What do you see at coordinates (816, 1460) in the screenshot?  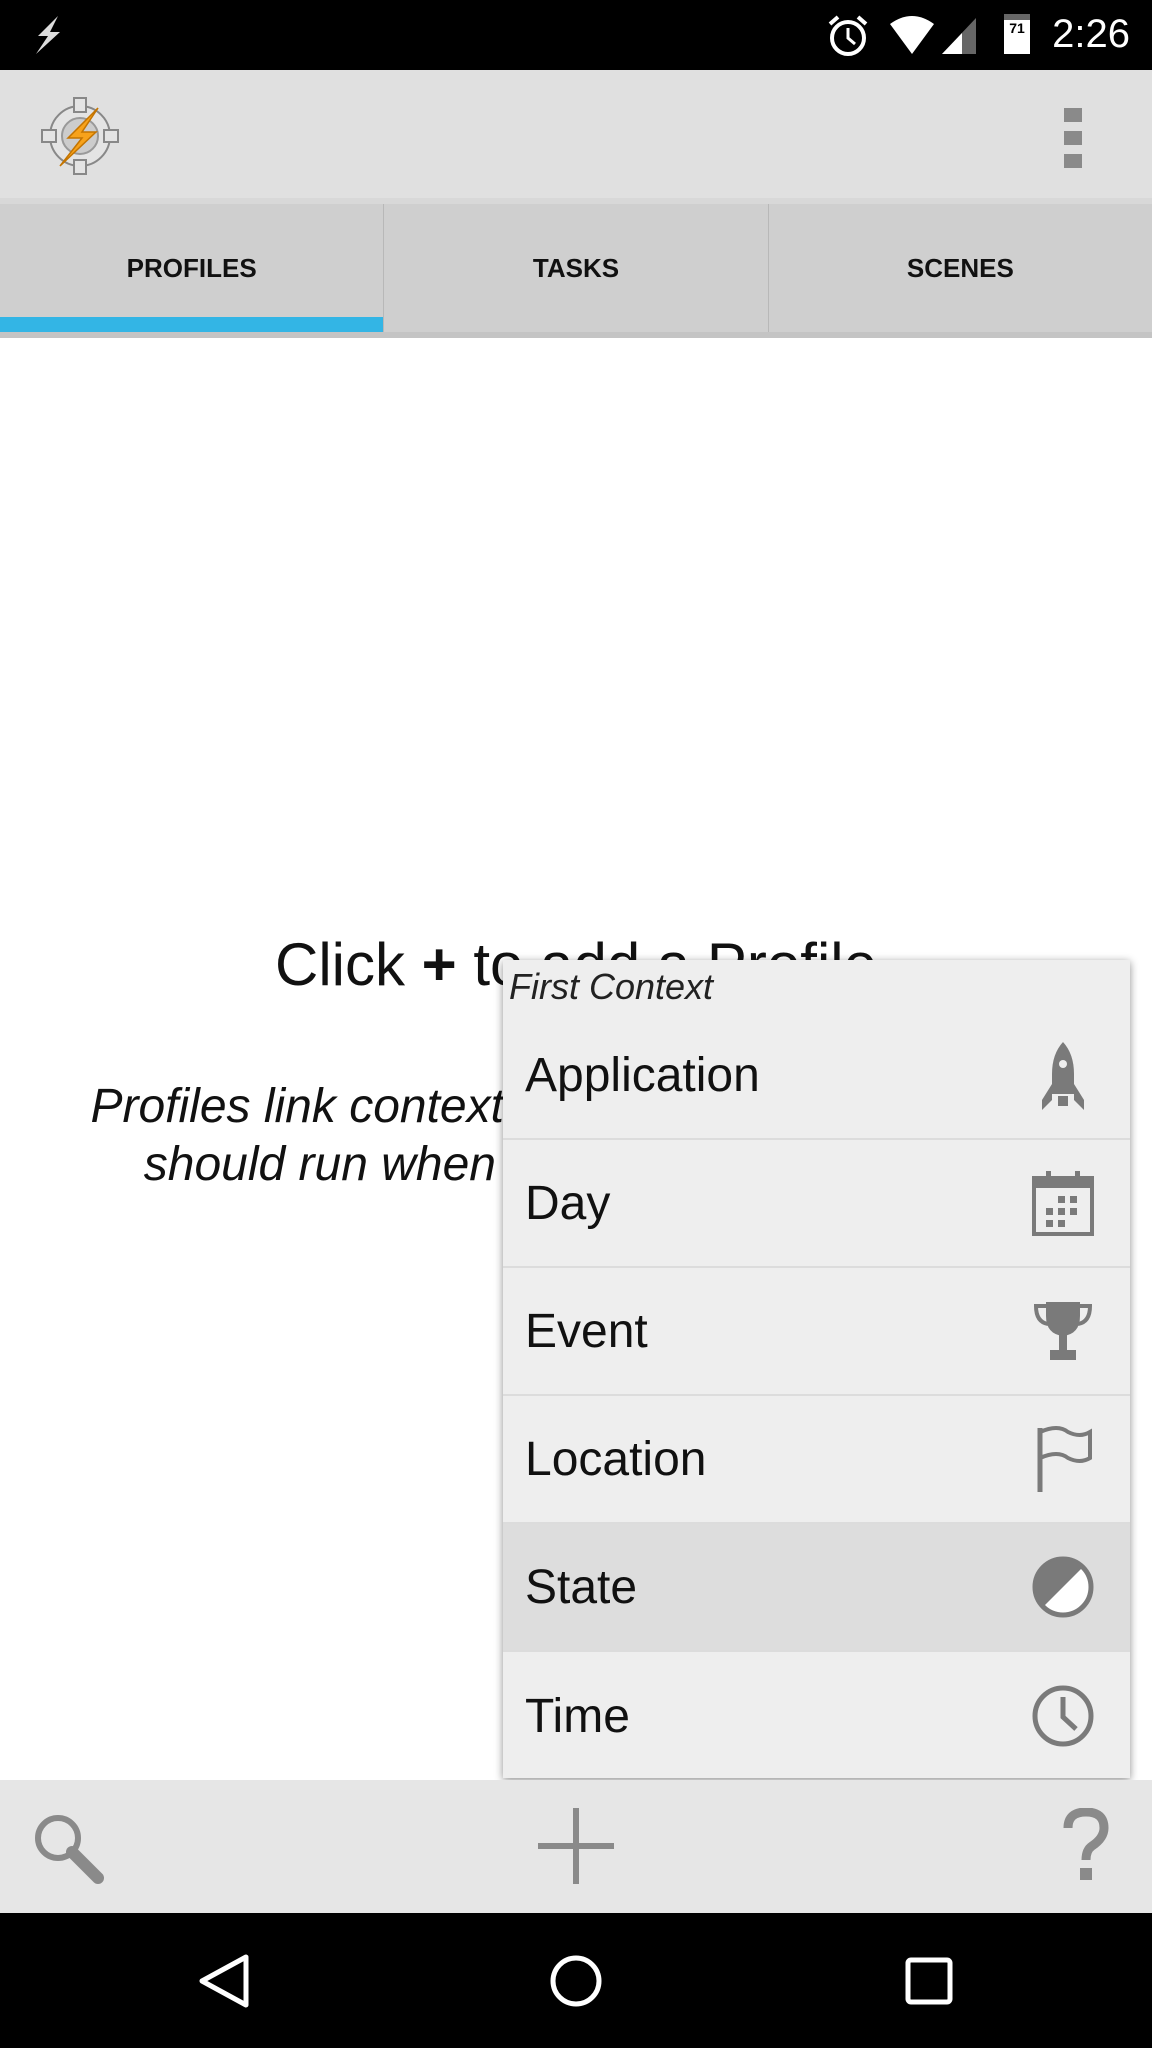 I see `menu-item-location: Location` at bounding box center [816, 1460].